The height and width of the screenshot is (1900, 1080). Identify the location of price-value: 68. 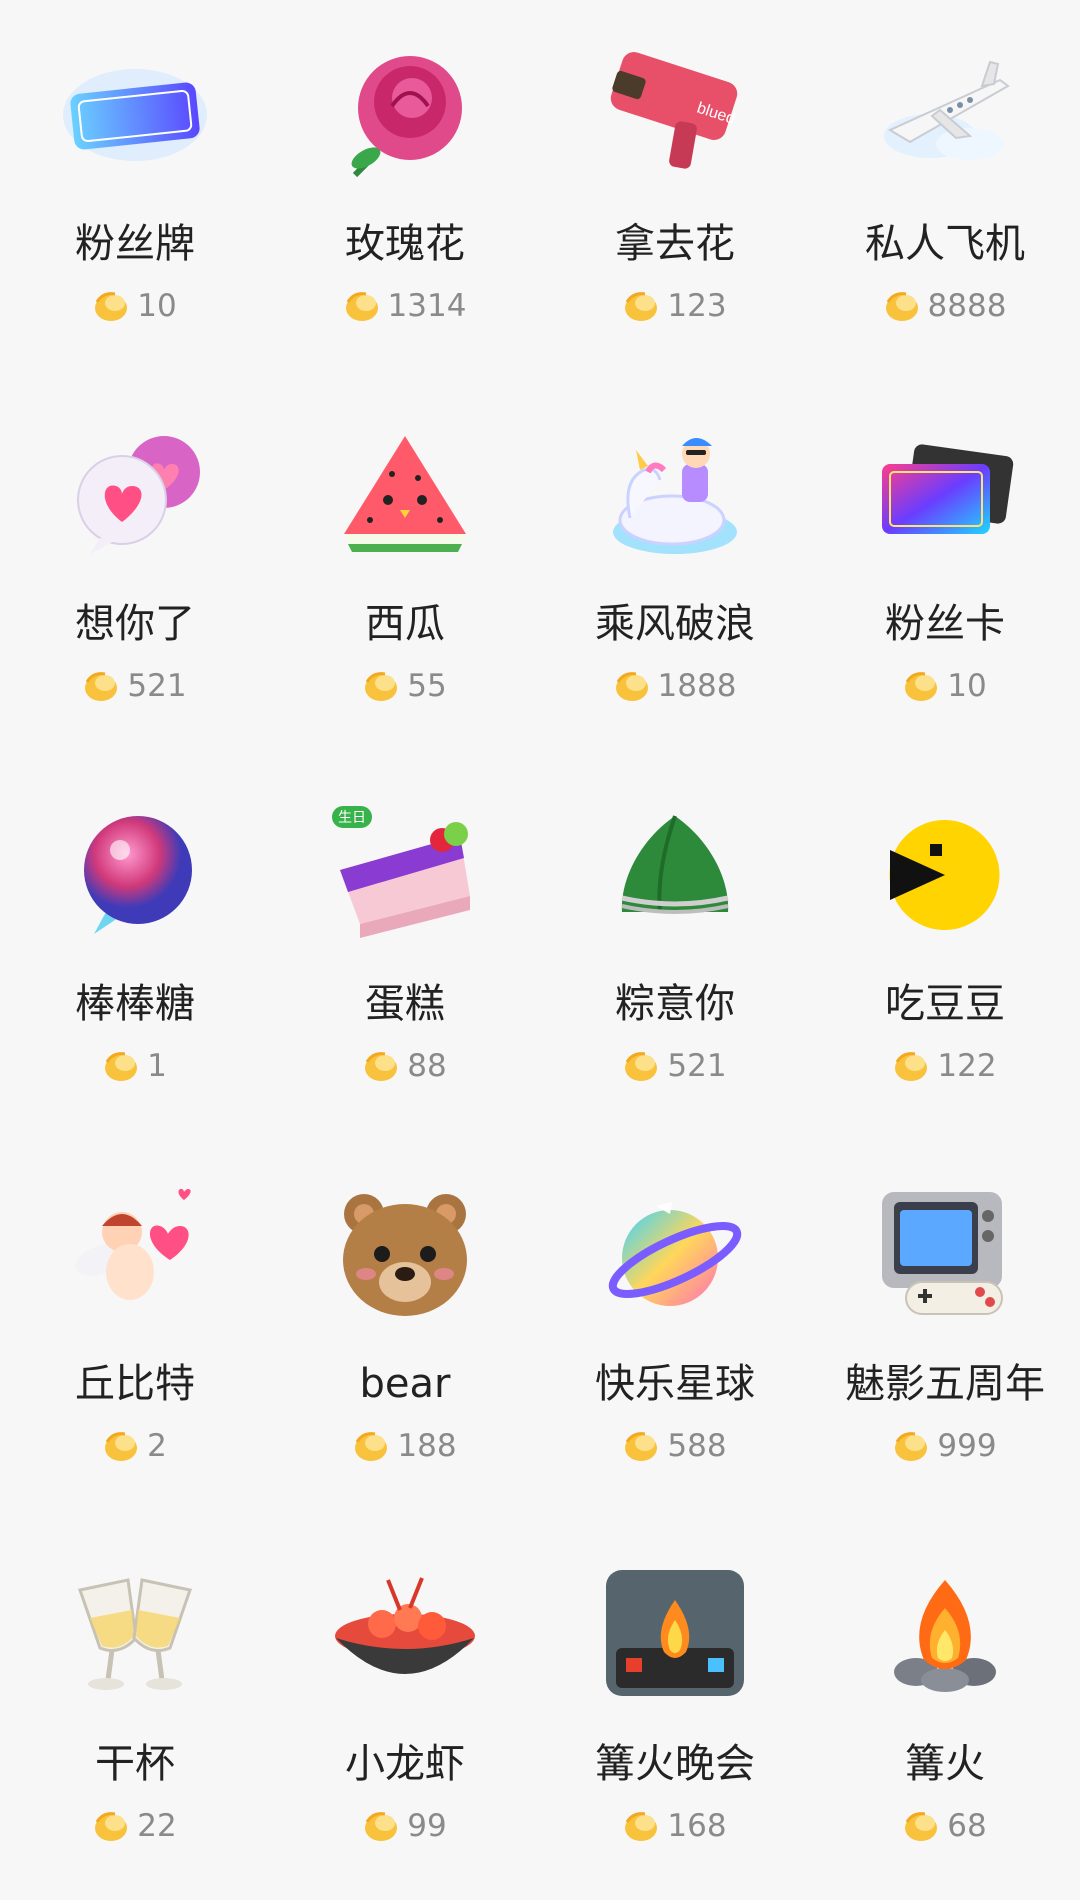
(967, 1826).